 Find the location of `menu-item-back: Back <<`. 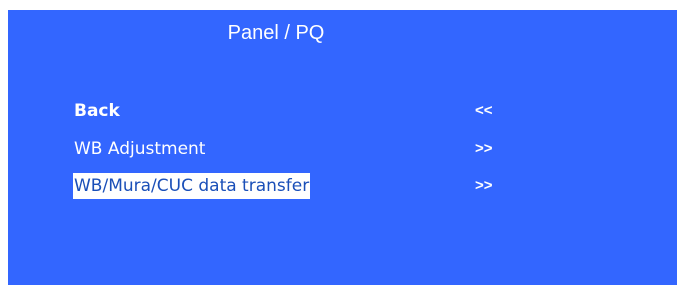

menu-item-back: Back << is located at coordinates (313, 111).